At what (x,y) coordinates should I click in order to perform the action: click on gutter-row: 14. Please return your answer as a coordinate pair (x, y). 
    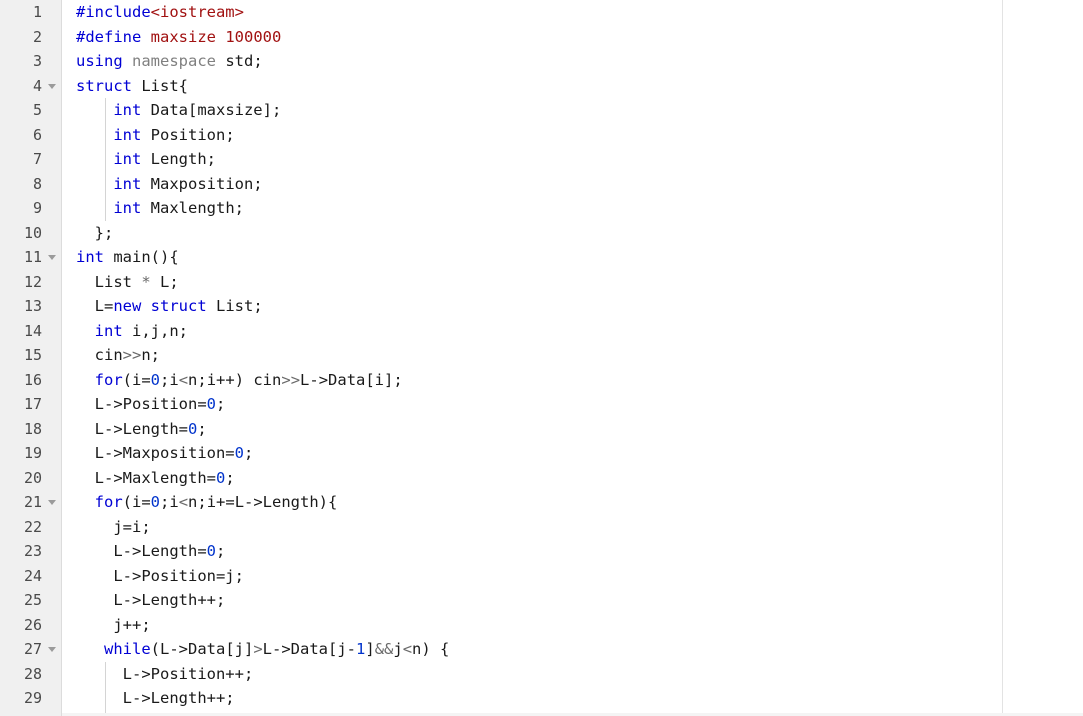
    Looking at the image, I should click on (30, 331).